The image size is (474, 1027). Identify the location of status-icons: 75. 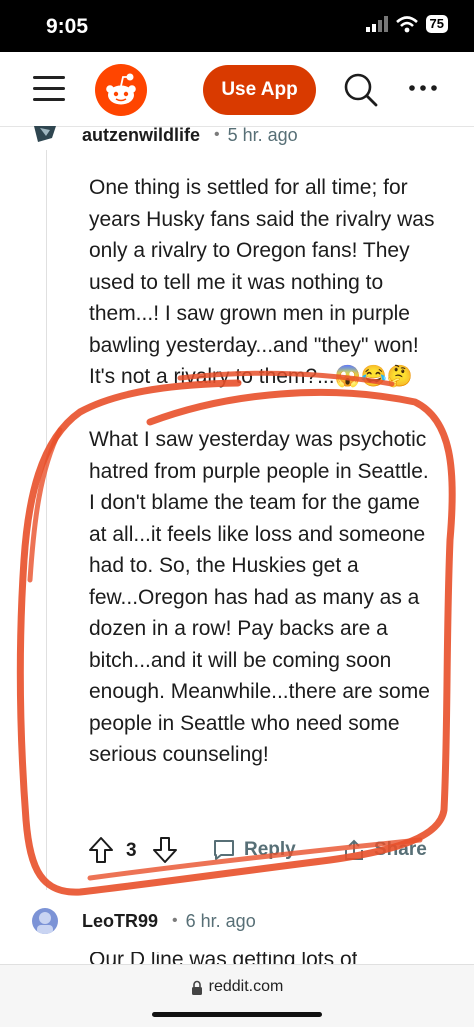
(406, 24).